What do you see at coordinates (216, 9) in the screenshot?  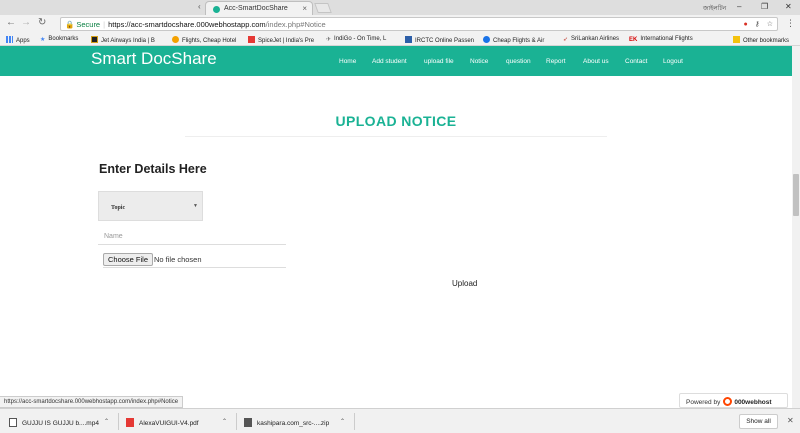 I see `site-favicon-icon` at bounding box center [216, 9].